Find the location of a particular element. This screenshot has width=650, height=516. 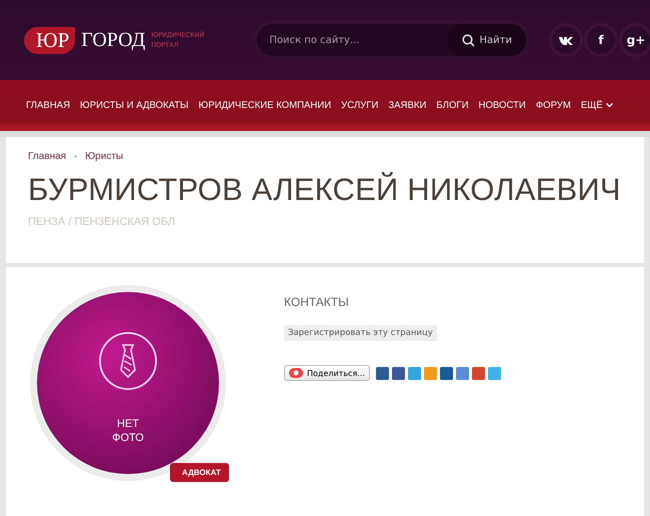

social-button: g+ is located at coordinates (636, 40).